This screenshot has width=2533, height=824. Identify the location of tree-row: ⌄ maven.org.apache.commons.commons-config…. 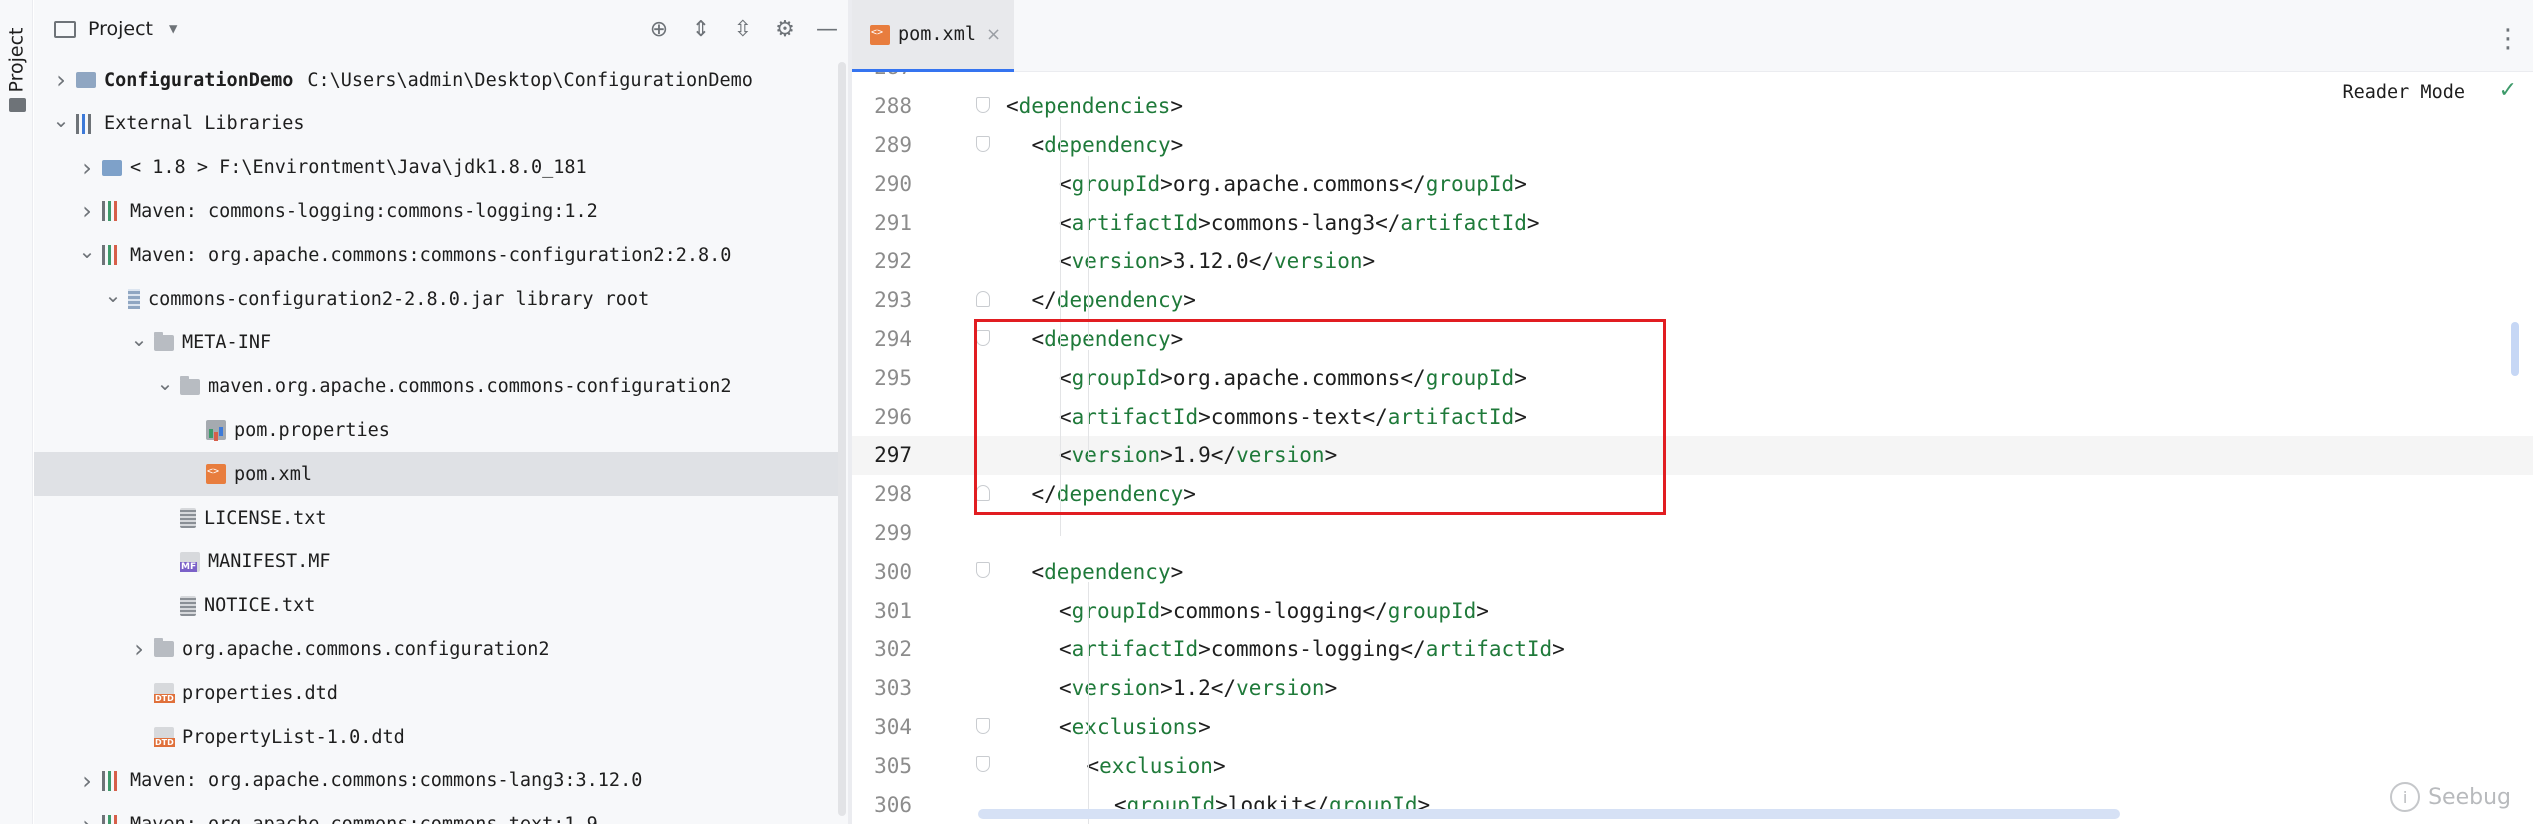
(439, 387).